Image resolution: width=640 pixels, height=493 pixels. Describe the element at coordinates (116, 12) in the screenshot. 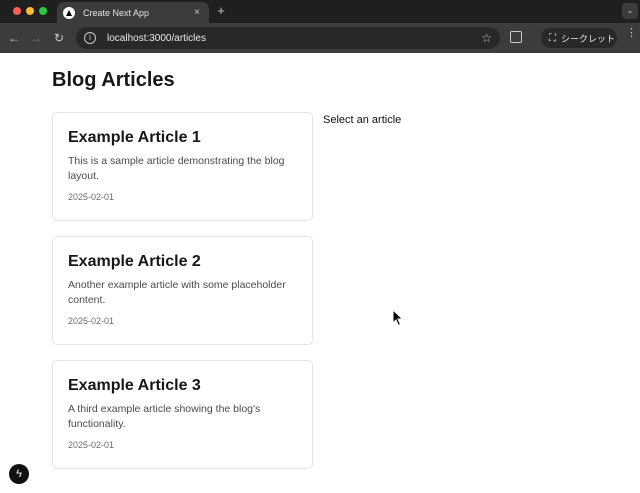

I see `tab-title: Create Next App` at that location.